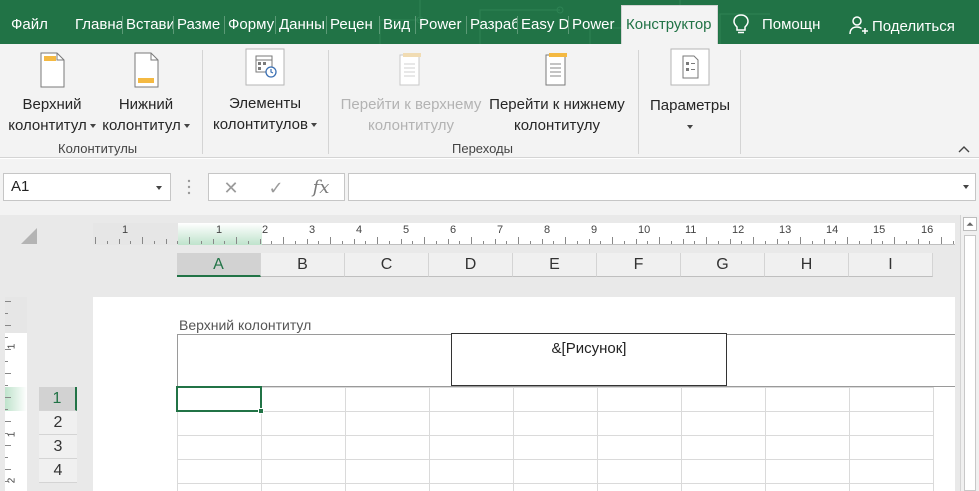  Describe the element at coordinates (47, 125) in the screenshot. I see `header-button-label-2: колонтитул` at that location.